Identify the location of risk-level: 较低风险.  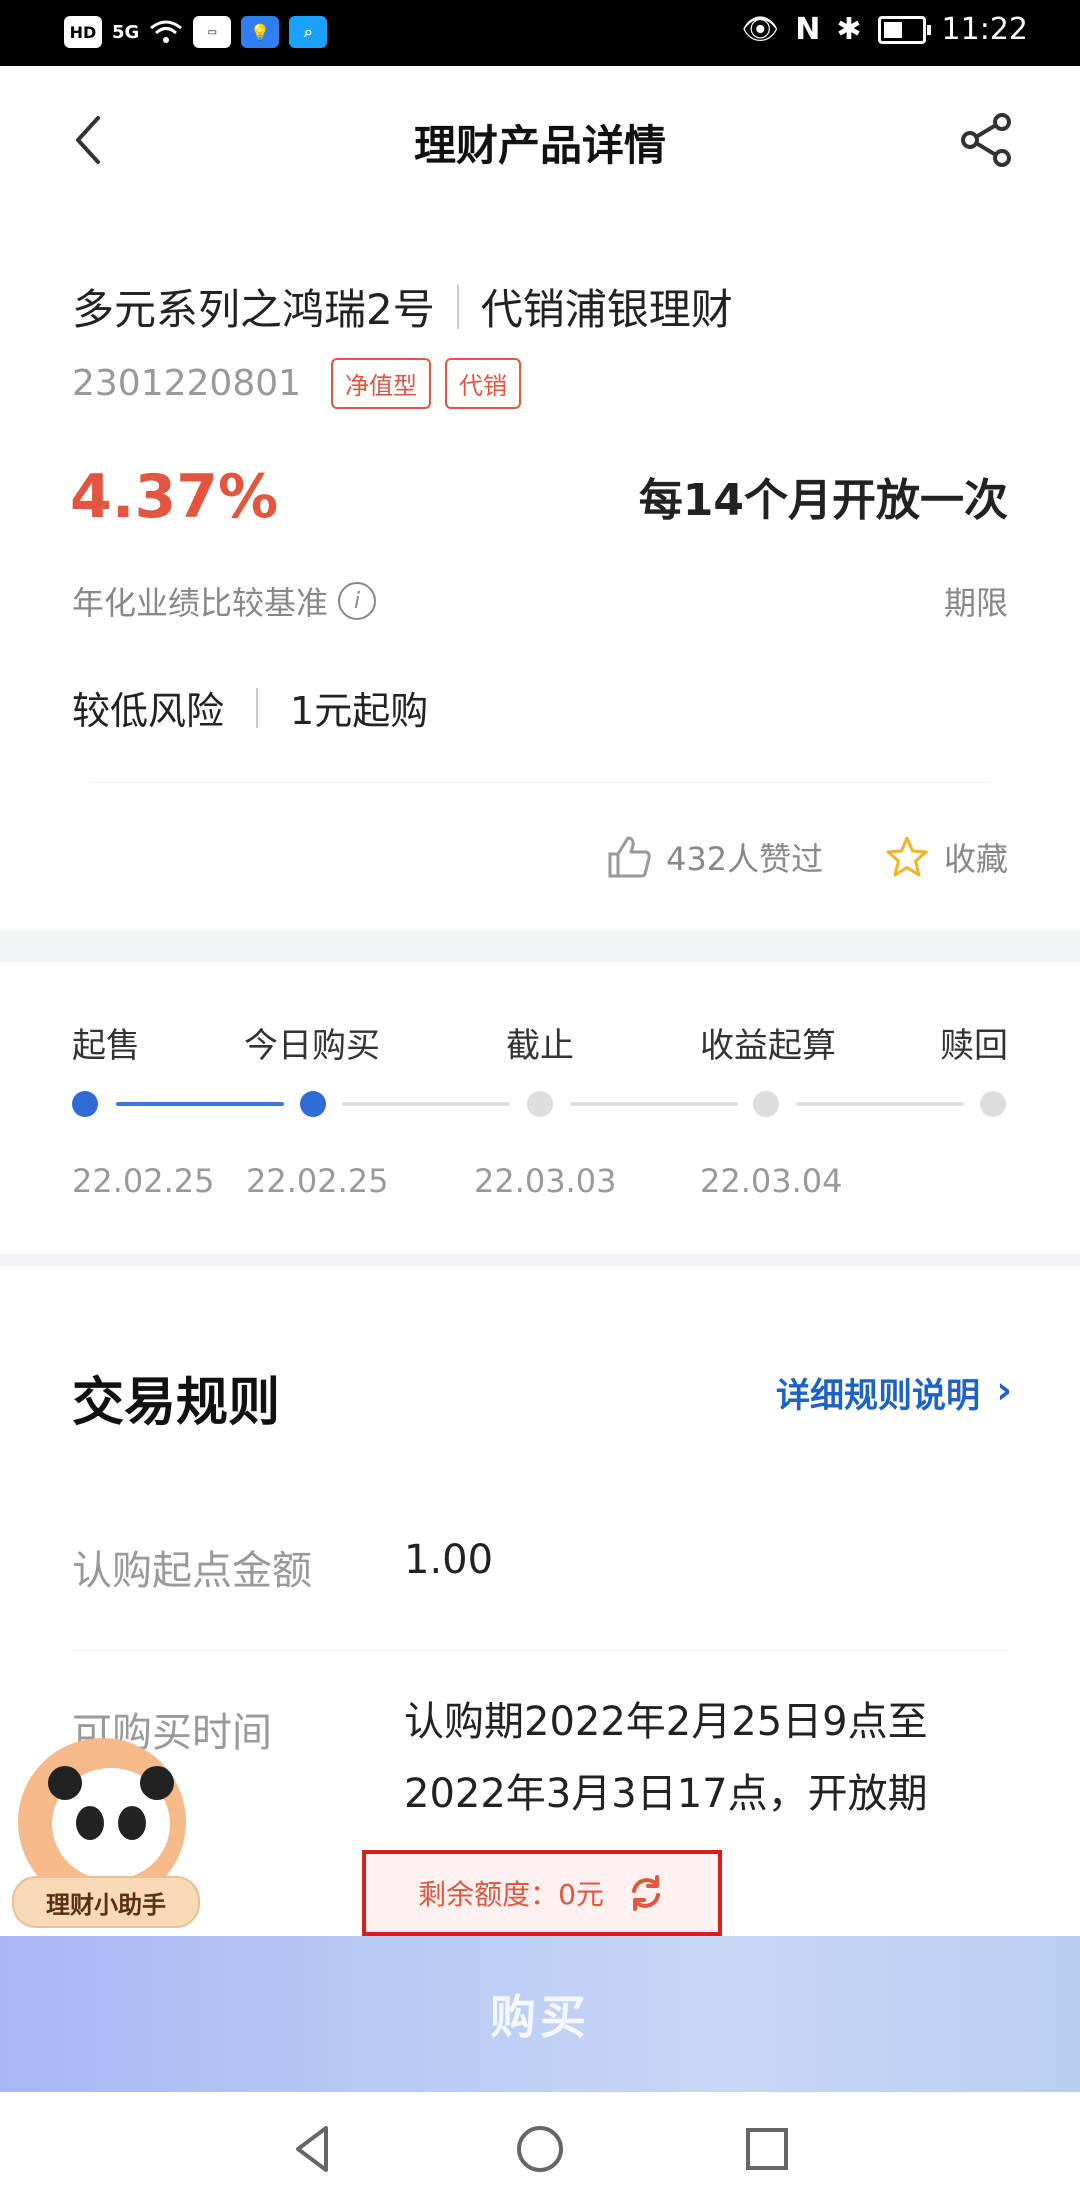
(148, 711).